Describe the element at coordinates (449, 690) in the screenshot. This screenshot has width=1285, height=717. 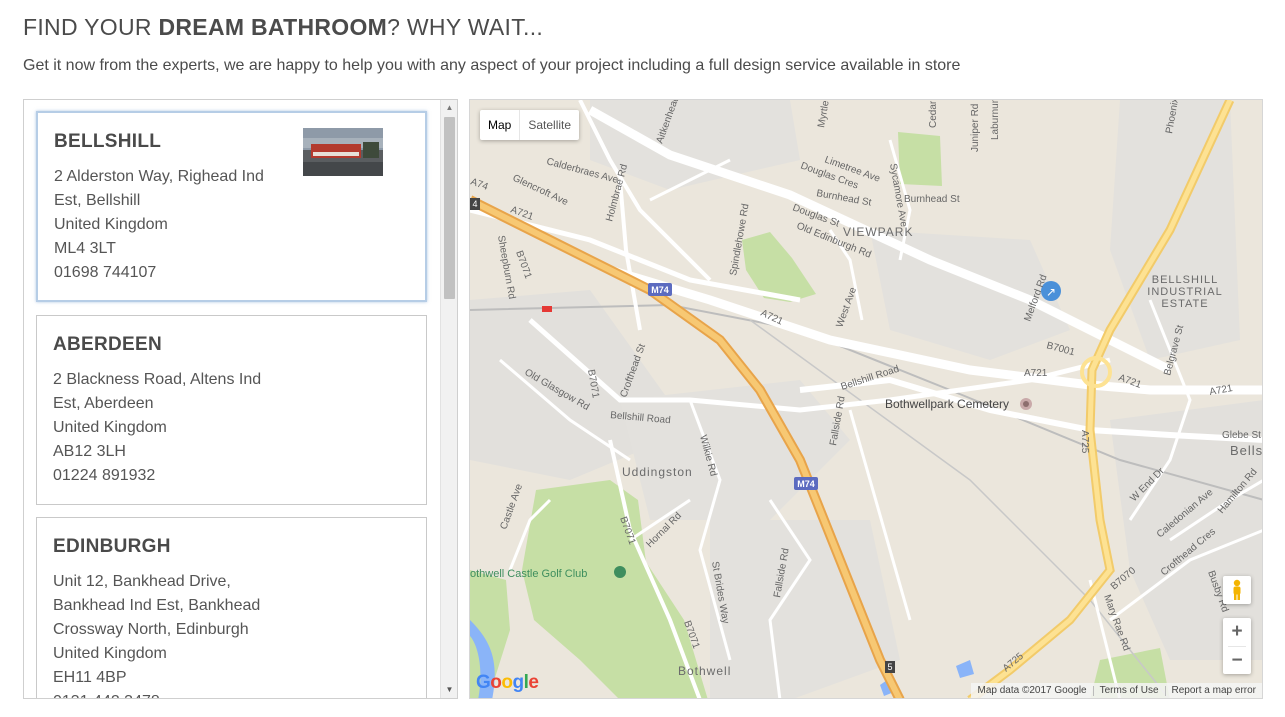
I see `scroll-down-arrow-icon: ▼` at that location.